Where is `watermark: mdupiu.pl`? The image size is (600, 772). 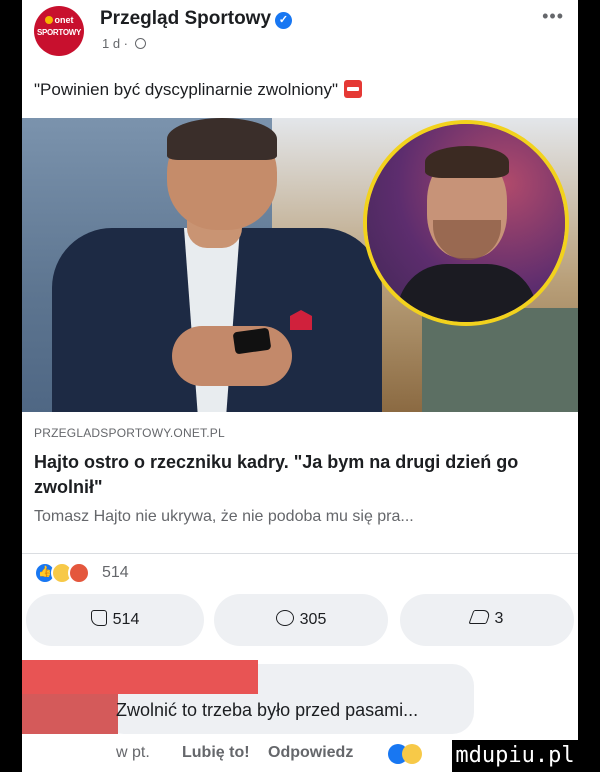 watermark: mdupiu.pl is located at coordinates (515, 756).